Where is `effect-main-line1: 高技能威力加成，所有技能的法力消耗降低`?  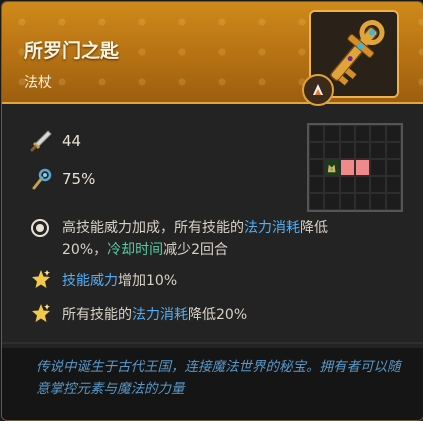
effect-main-line1: 高技能威力加成，所有技能的法力消耗降低 is located at coordinates (195, 228).